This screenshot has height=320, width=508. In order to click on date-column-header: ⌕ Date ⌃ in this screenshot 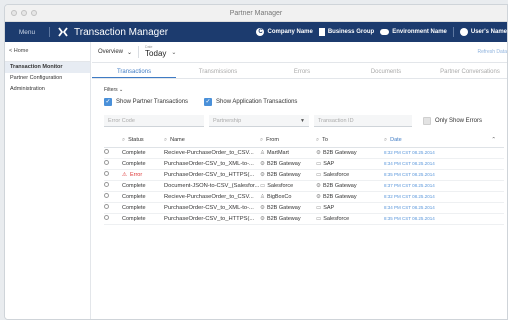, I will do `click(444, 141)`.